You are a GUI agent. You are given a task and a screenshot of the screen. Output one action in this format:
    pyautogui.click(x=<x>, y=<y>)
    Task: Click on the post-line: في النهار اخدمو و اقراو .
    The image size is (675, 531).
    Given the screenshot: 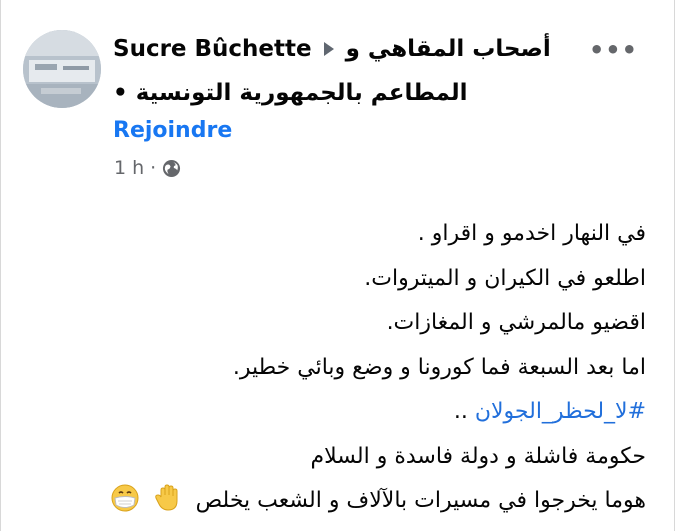 What is the action you would take?
    pyautogui.click(x=531, y=233)
    